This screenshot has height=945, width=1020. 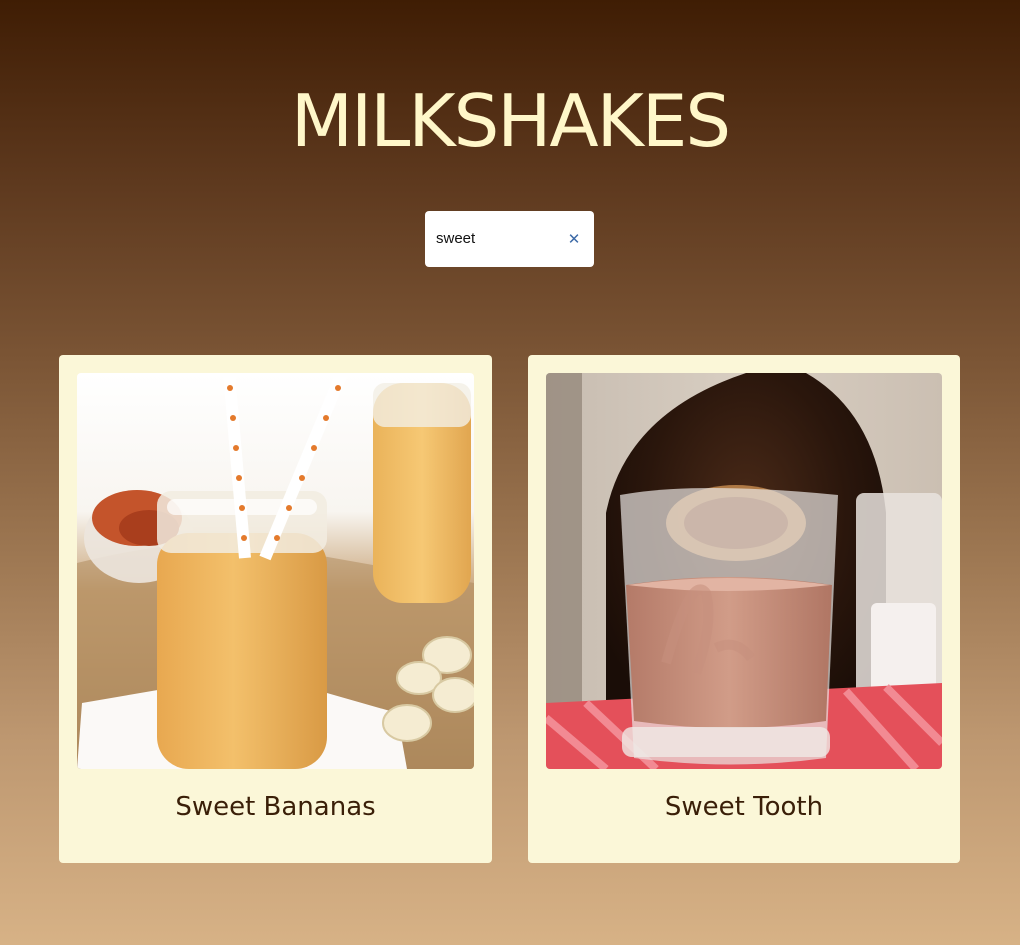 I want to click on clear-search-icon: ✕, so click(x=574, y=239).